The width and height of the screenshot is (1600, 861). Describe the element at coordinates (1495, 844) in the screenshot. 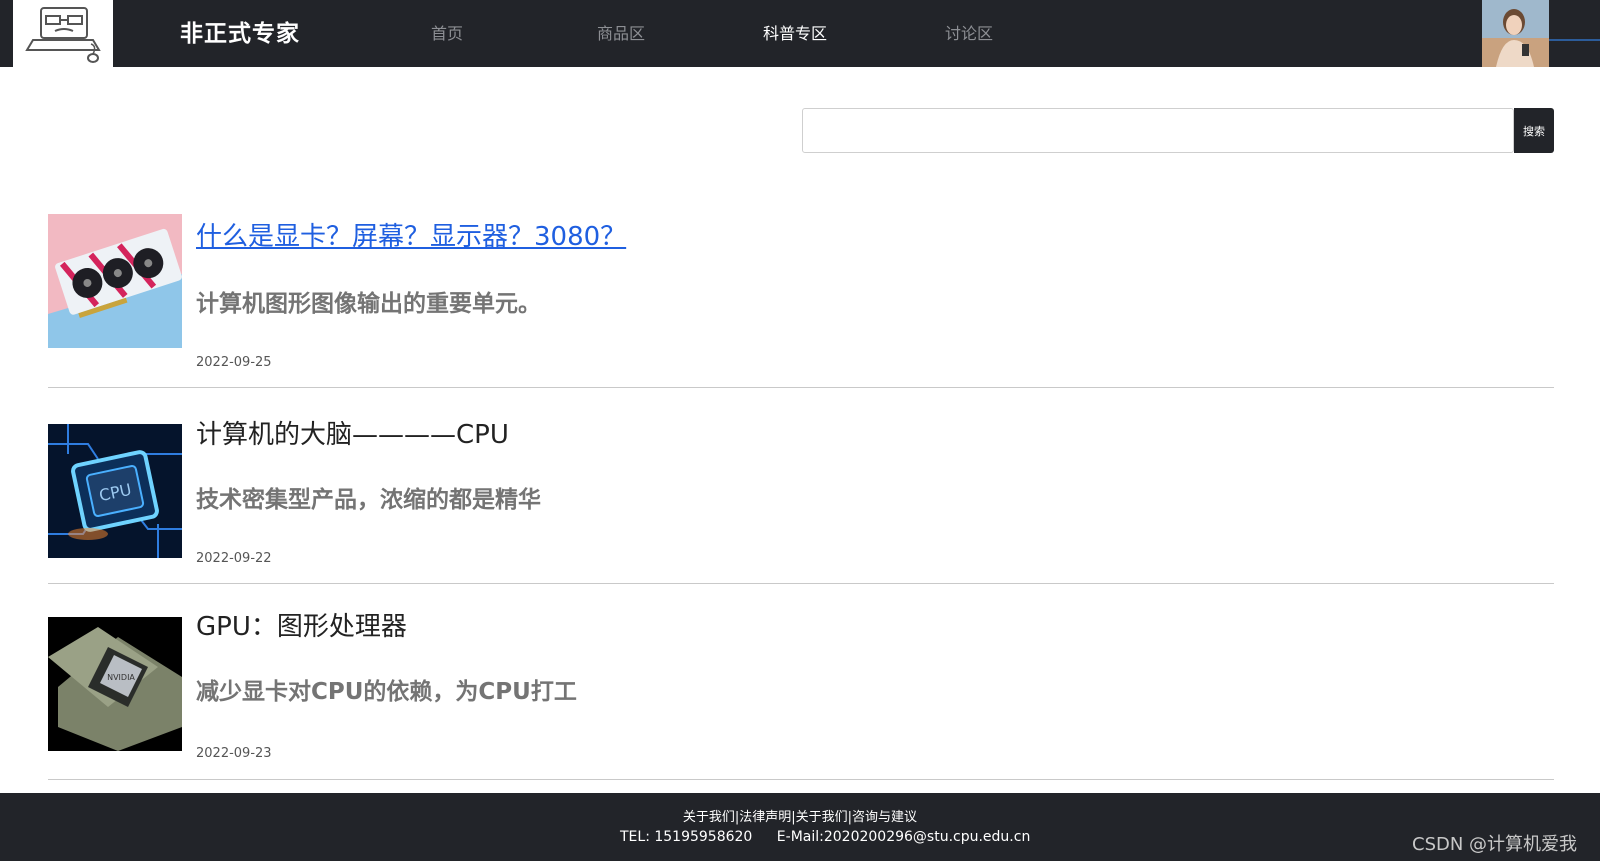

I see `csdn-watermark: CSDN @计算机爱我` at that location.